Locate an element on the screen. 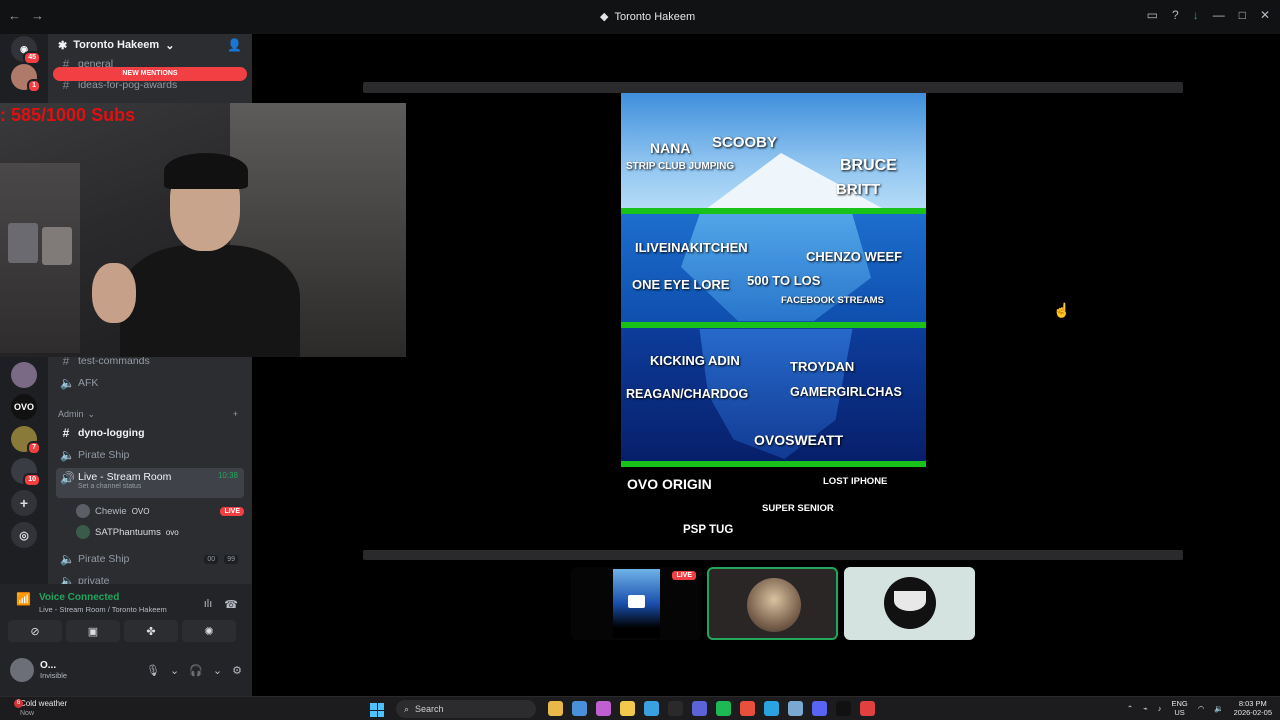 The image size is (1280, 720). clock: 8:03 PM 2026-02-05 is located at coordinates (1253, 708).